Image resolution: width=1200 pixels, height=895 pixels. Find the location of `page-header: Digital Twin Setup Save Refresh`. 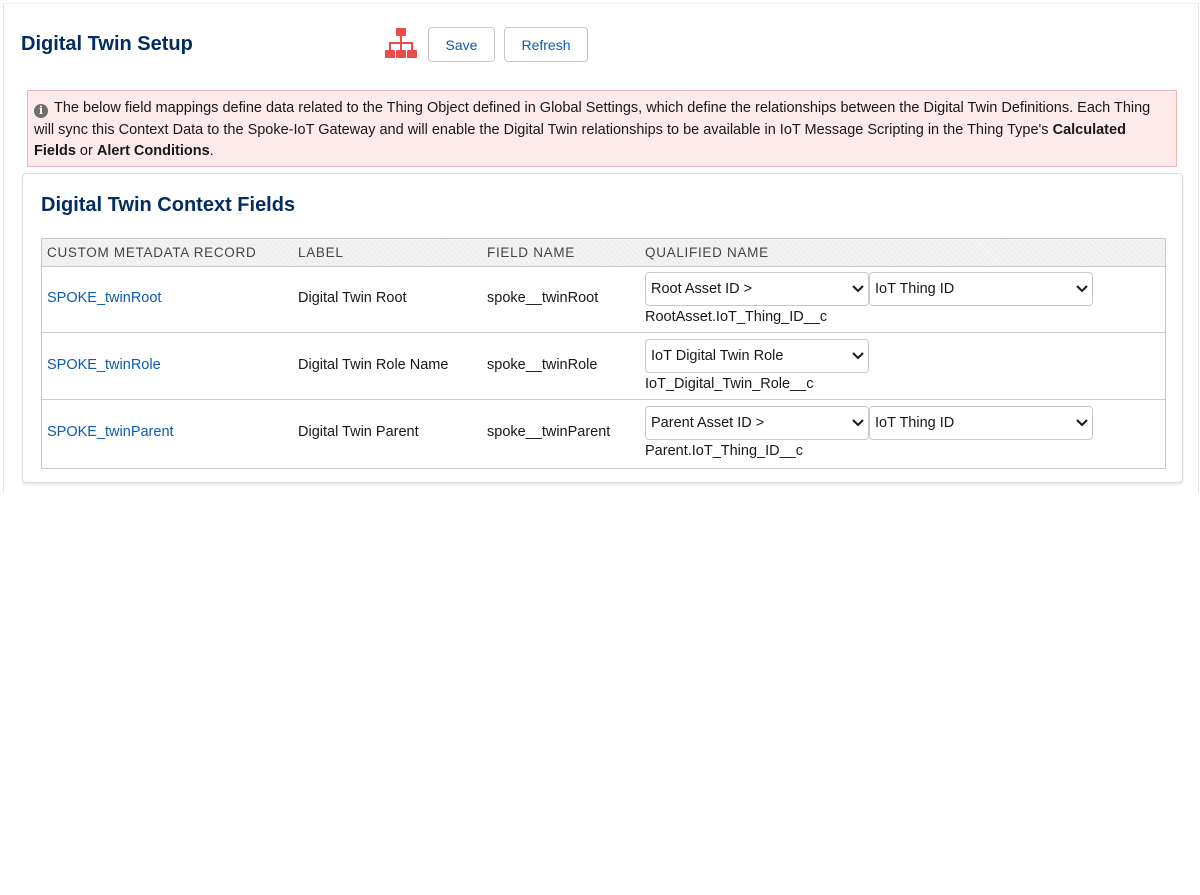

page-header: Digital Twin Setup Save Refresh is located at coordinates (601, 45).